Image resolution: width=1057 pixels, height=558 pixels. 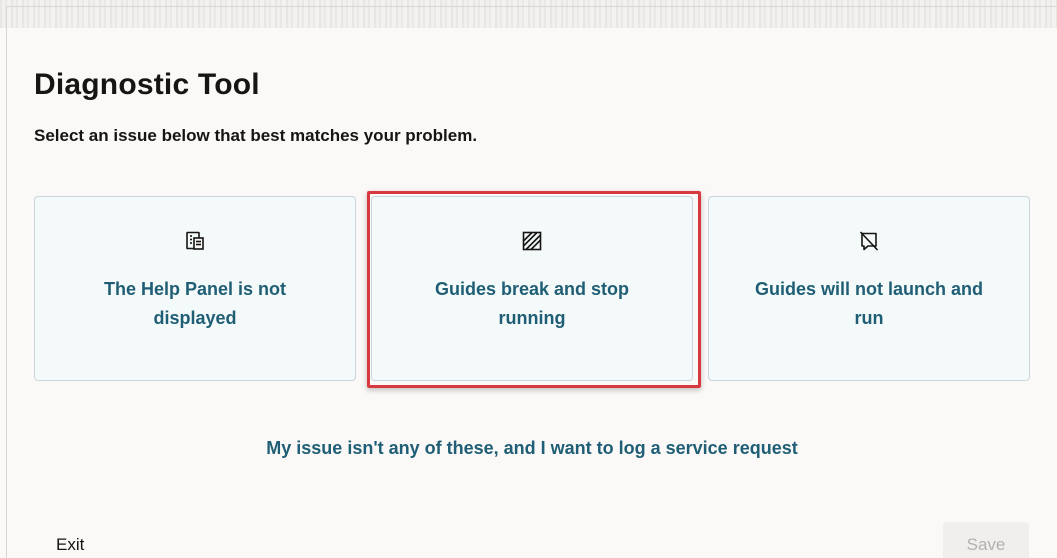 I want to click on slashed-flag-icon, so click(x=869, y=241).